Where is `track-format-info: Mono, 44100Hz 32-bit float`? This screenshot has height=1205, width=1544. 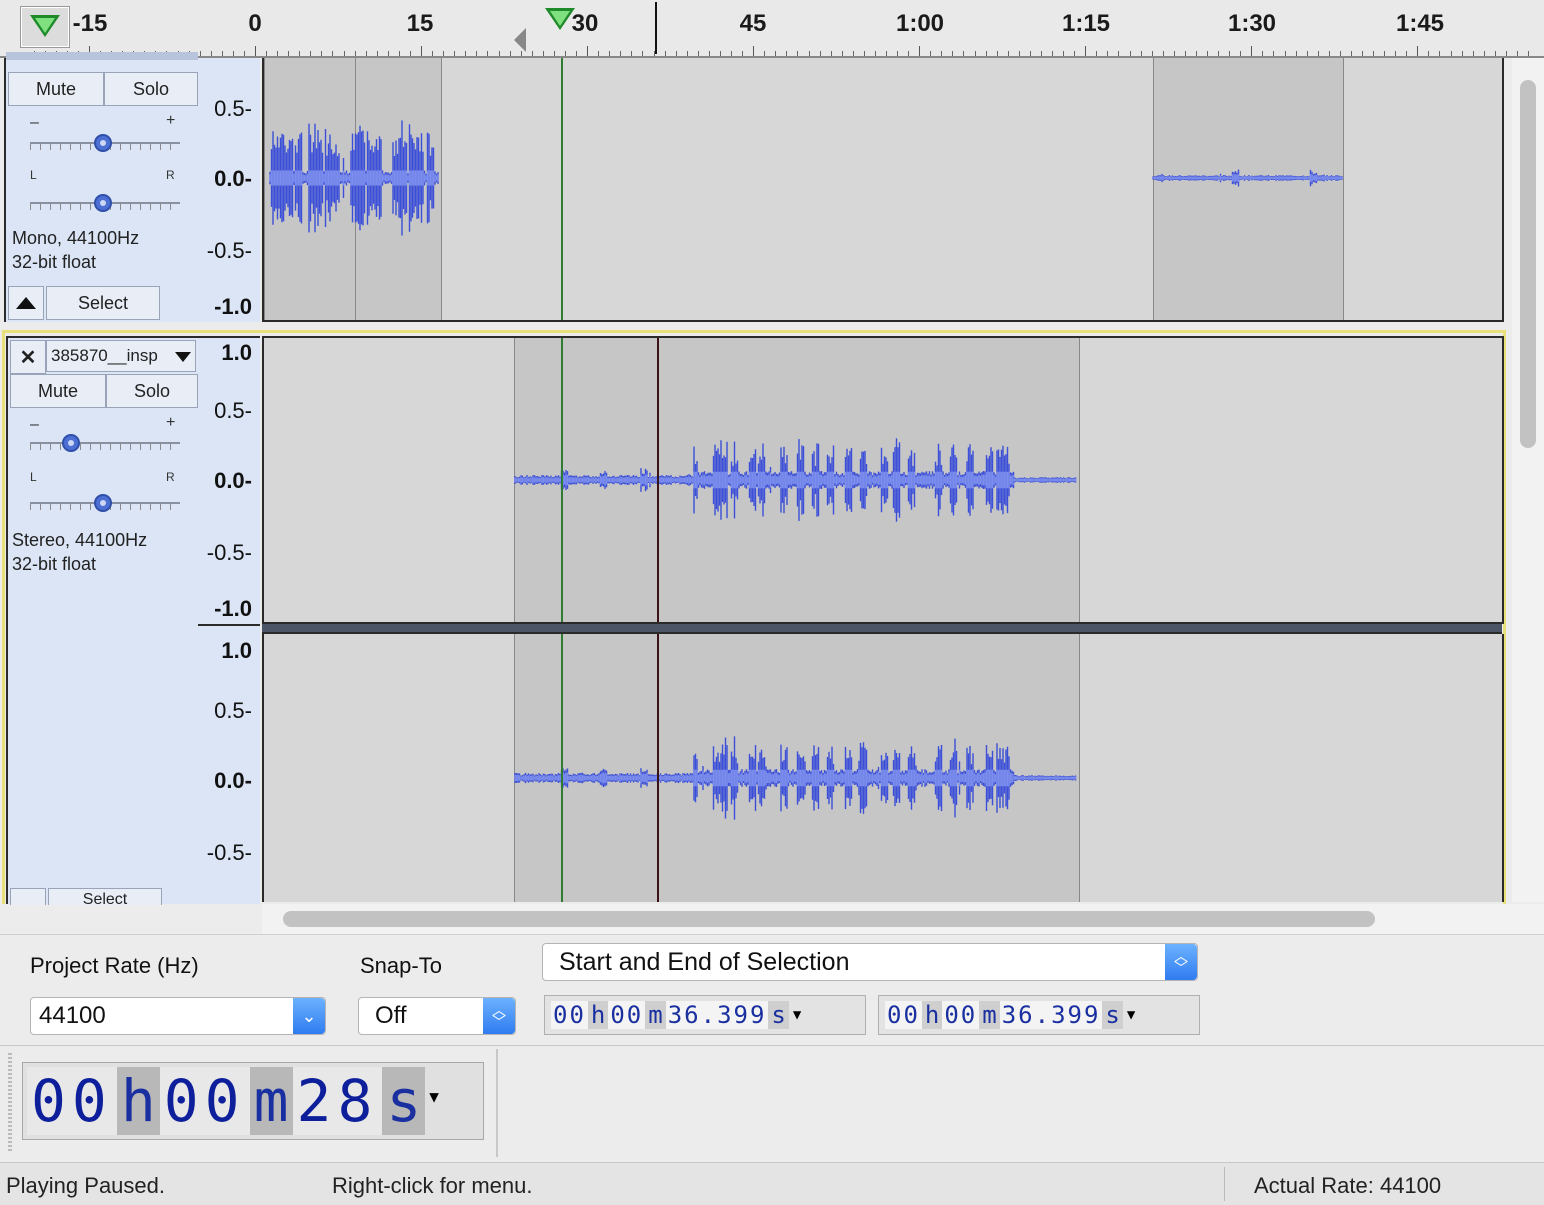 track-format-info: Mono, 44100Hz 32-bit float is located at coordinates (75, 250).